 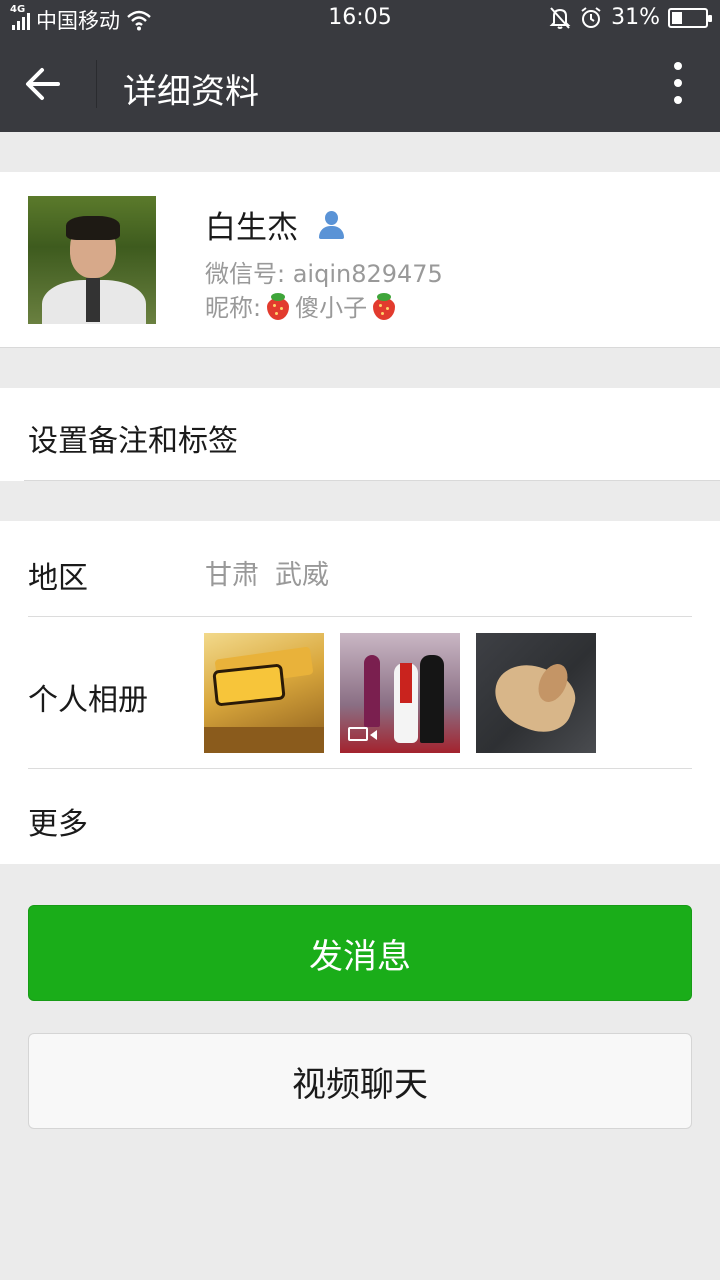 I want to click on more-options-button, so click(x=678, y=85).